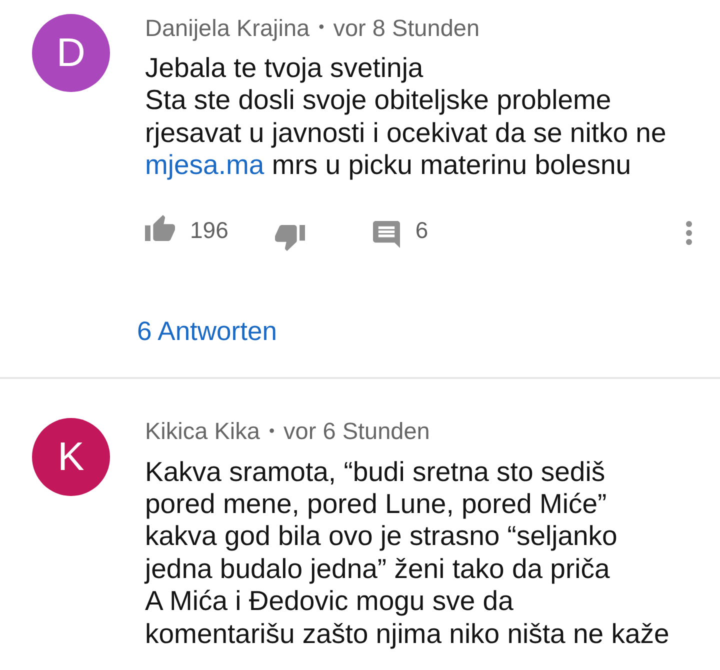 Image resolution: width=720 pixels, height=670 pixels. What do you see at coordinates (204, 164) in the screenshot?
I see `text-link: mjesa.ma` at bounding box center [204, 164].